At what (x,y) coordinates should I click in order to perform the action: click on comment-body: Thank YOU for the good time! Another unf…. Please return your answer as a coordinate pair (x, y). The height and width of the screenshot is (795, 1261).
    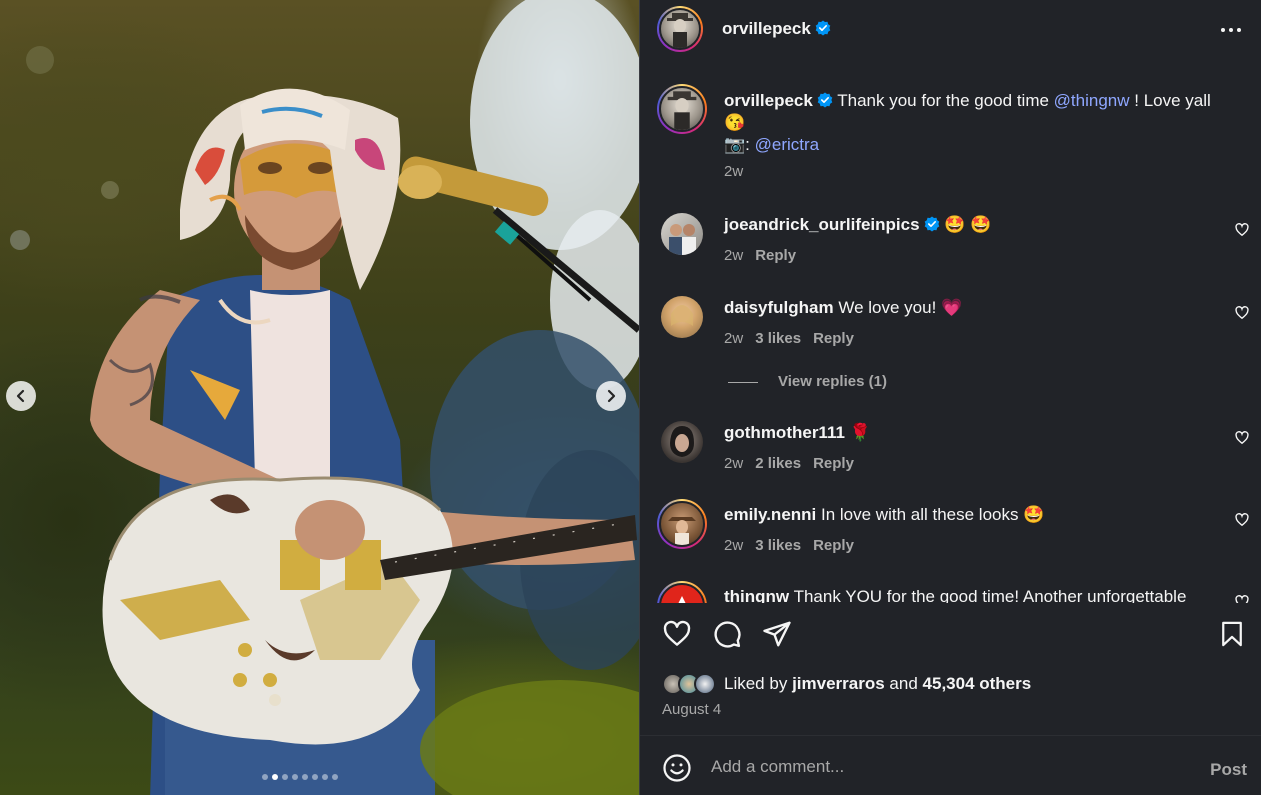
    Looking at the image, I should click on (990, 595).